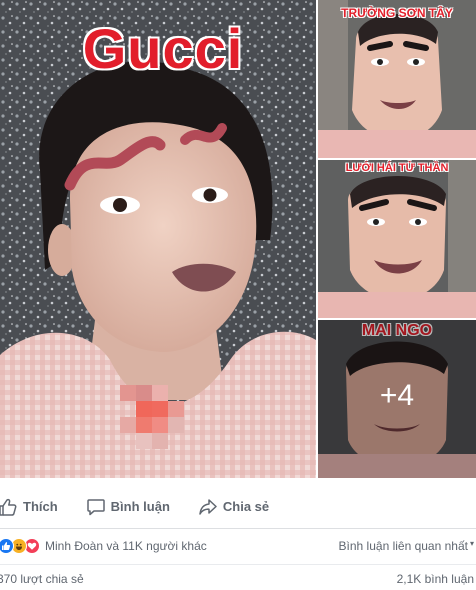 Image resolution: width=476 pixels, height=590 pixels. What do you see at coordinates (246, 506) in the screenshot?
I see `share-button-label: Chia sẻ` at bounding box center [246, 506].